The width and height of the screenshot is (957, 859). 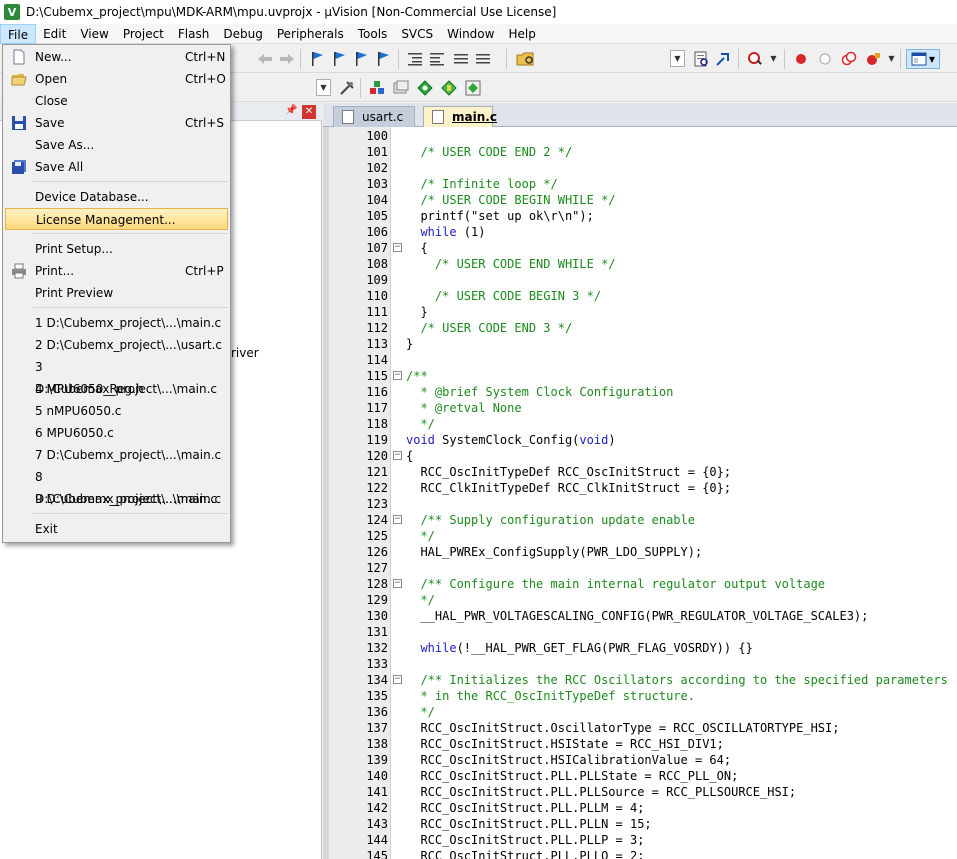 What do you see at coordinates (723, 59) in the screenshot?
I see `configure-icon` at bounding box center [723, 59].